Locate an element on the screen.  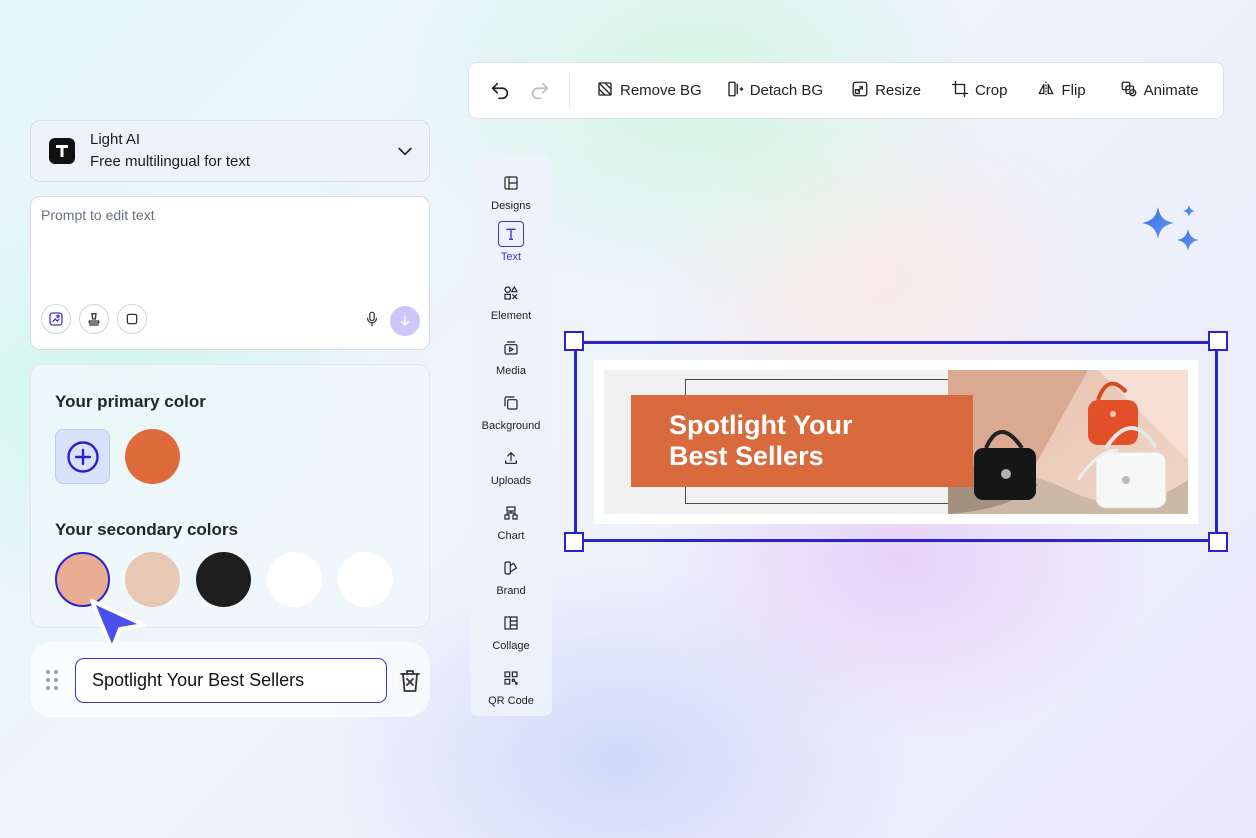
side-item-label: Brand is located at coordinates (511, 591).